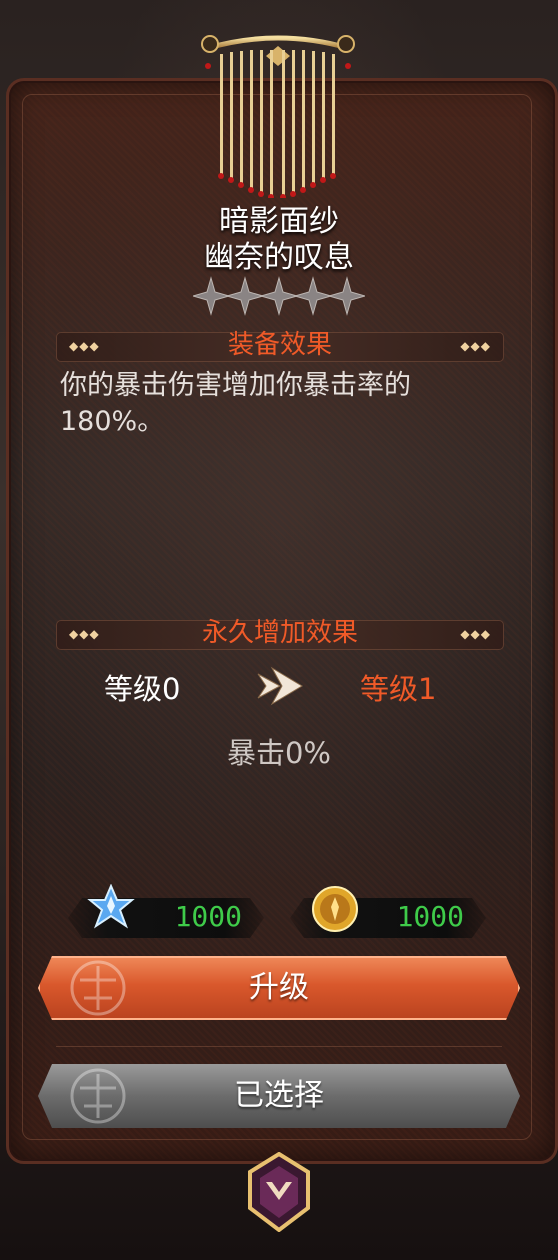  What do you see at coordinates (208, 916) in the screenshot?
I see `cost-crystal-value: 1000` at bounding box center [208, 916].